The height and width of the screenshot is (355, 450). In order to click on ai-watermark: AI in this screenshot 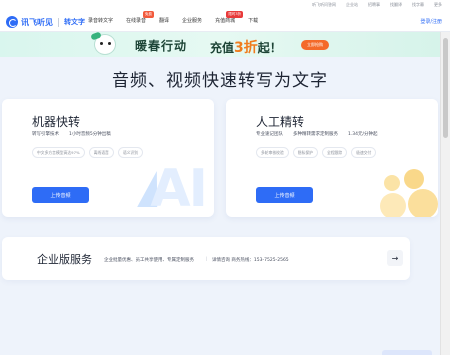, I will do `click(179, 188)`.